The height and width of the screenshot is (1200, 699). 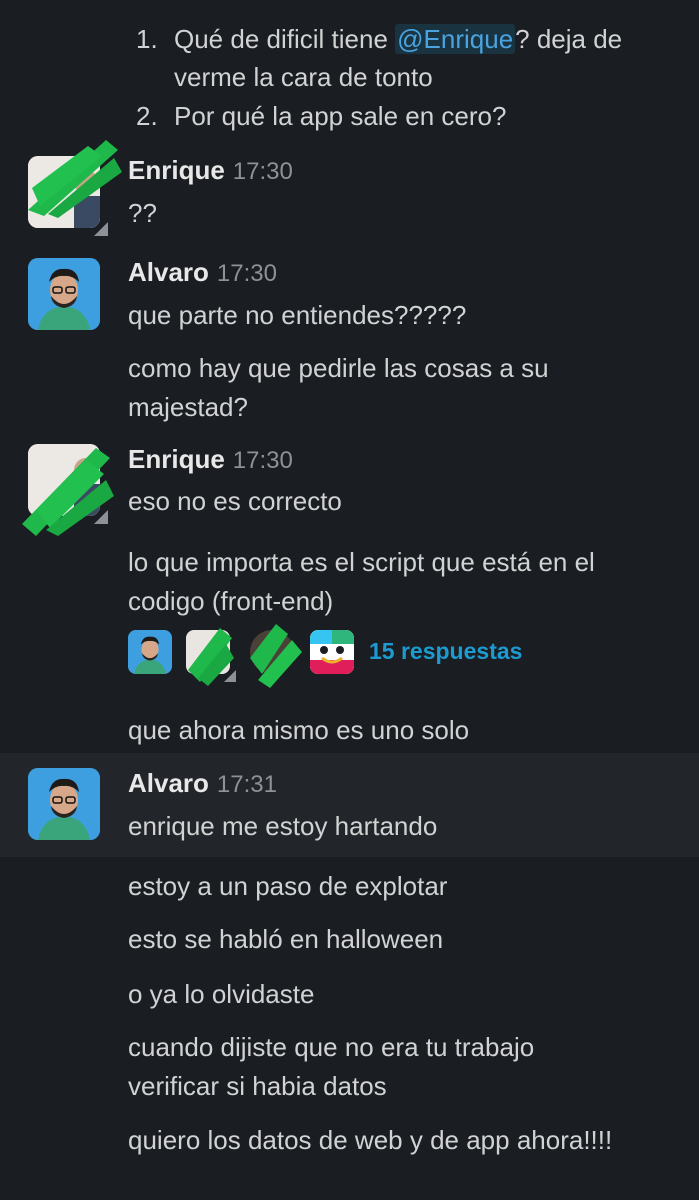 What do you see at coordinates (299, 730) in the screenshot?
I see `message-text: que ahora mismo es uno solo` at bounding box center [299, 730].